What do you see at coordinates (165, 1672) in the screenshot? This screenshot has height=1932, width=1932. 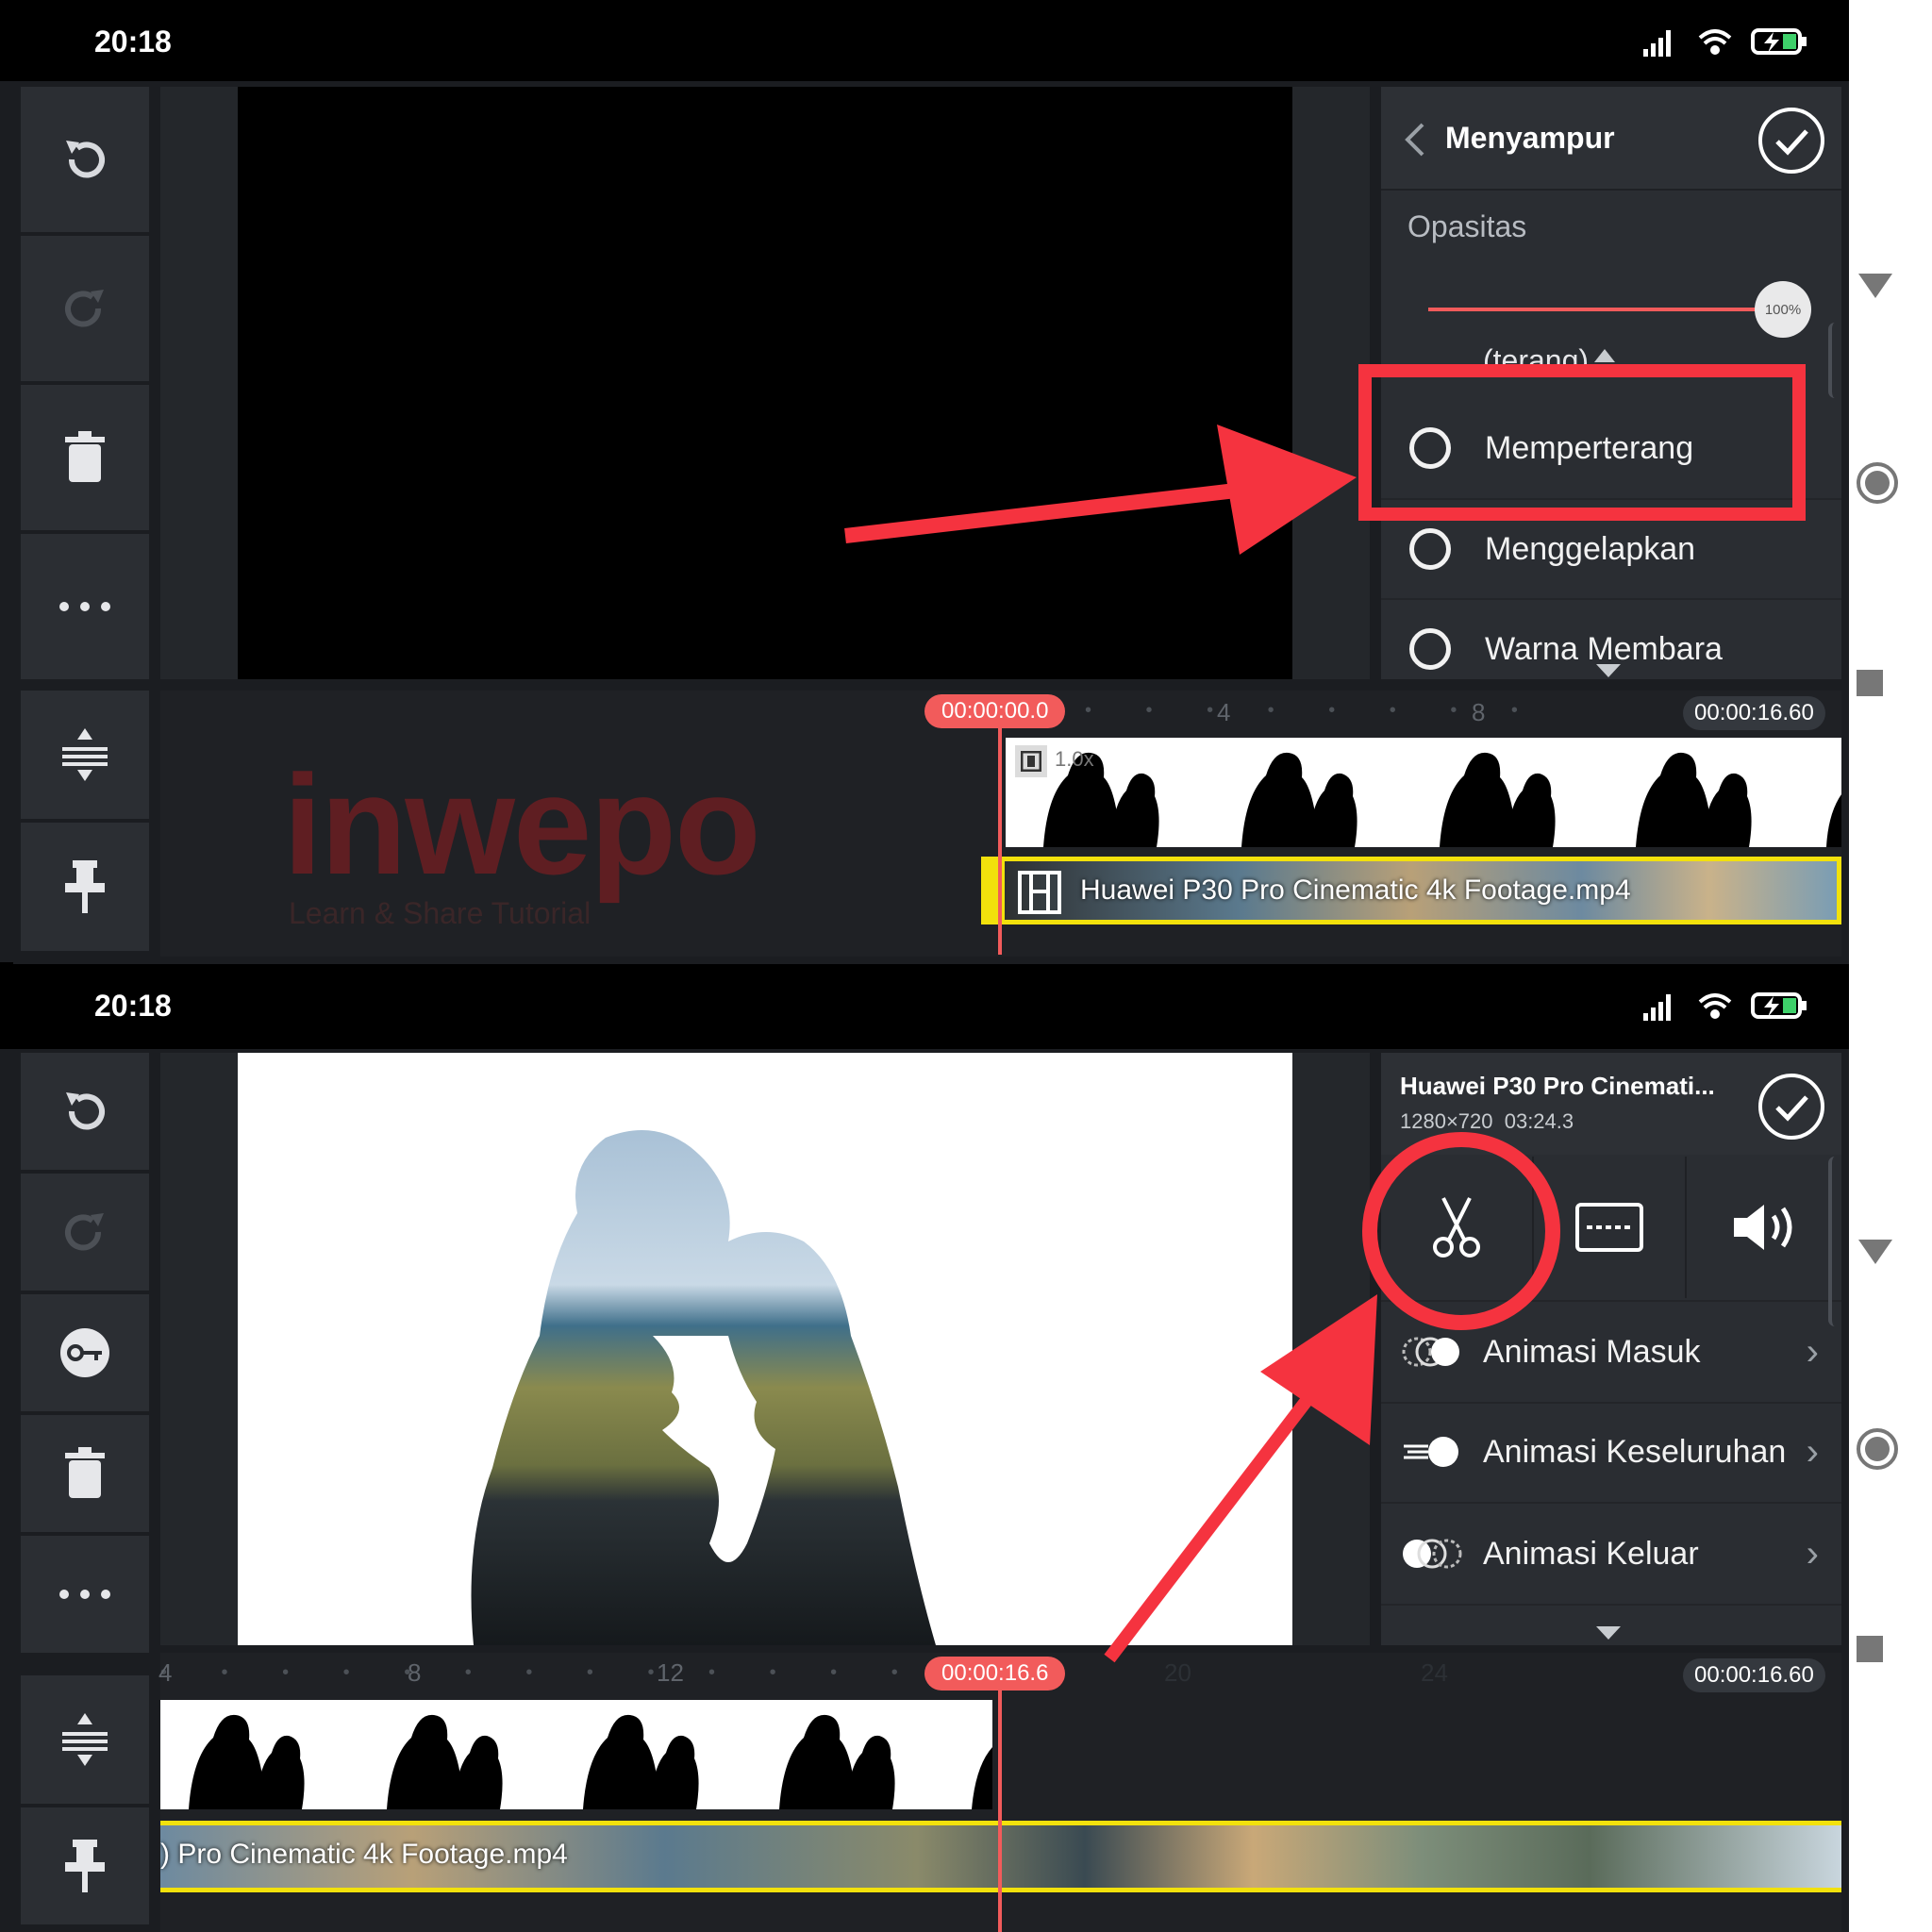 I see `ruler-tick: 4` at bounding box center [165, 1672].